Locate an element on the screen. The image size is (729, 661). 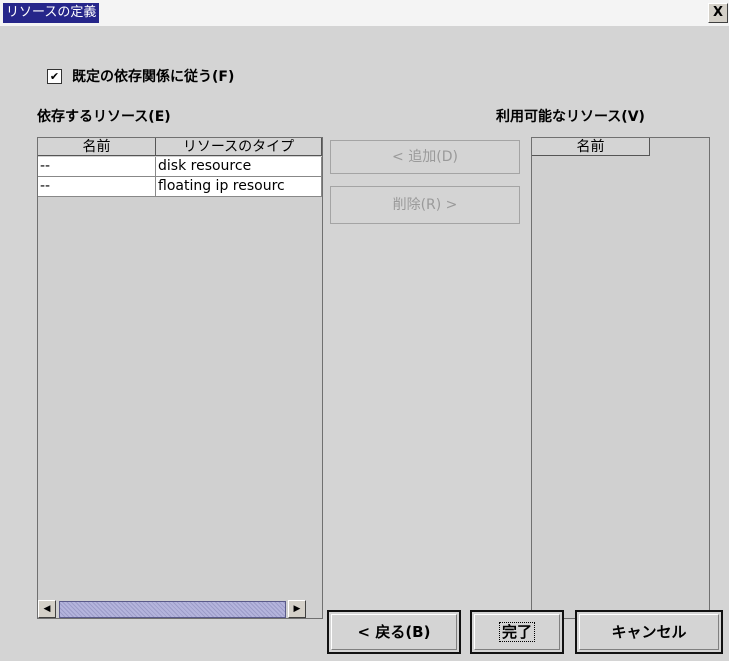
check-icon: ✔ is located at coordinates (54, 76).